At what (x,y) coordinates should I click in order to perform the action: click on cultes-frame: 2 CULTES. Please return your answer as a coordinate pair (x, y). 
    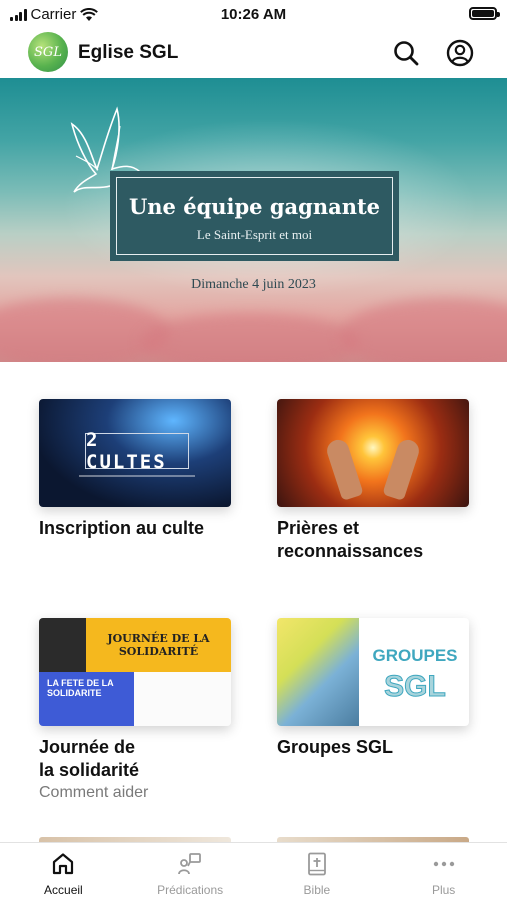
    Looking at the image, I should click on (137, 451).